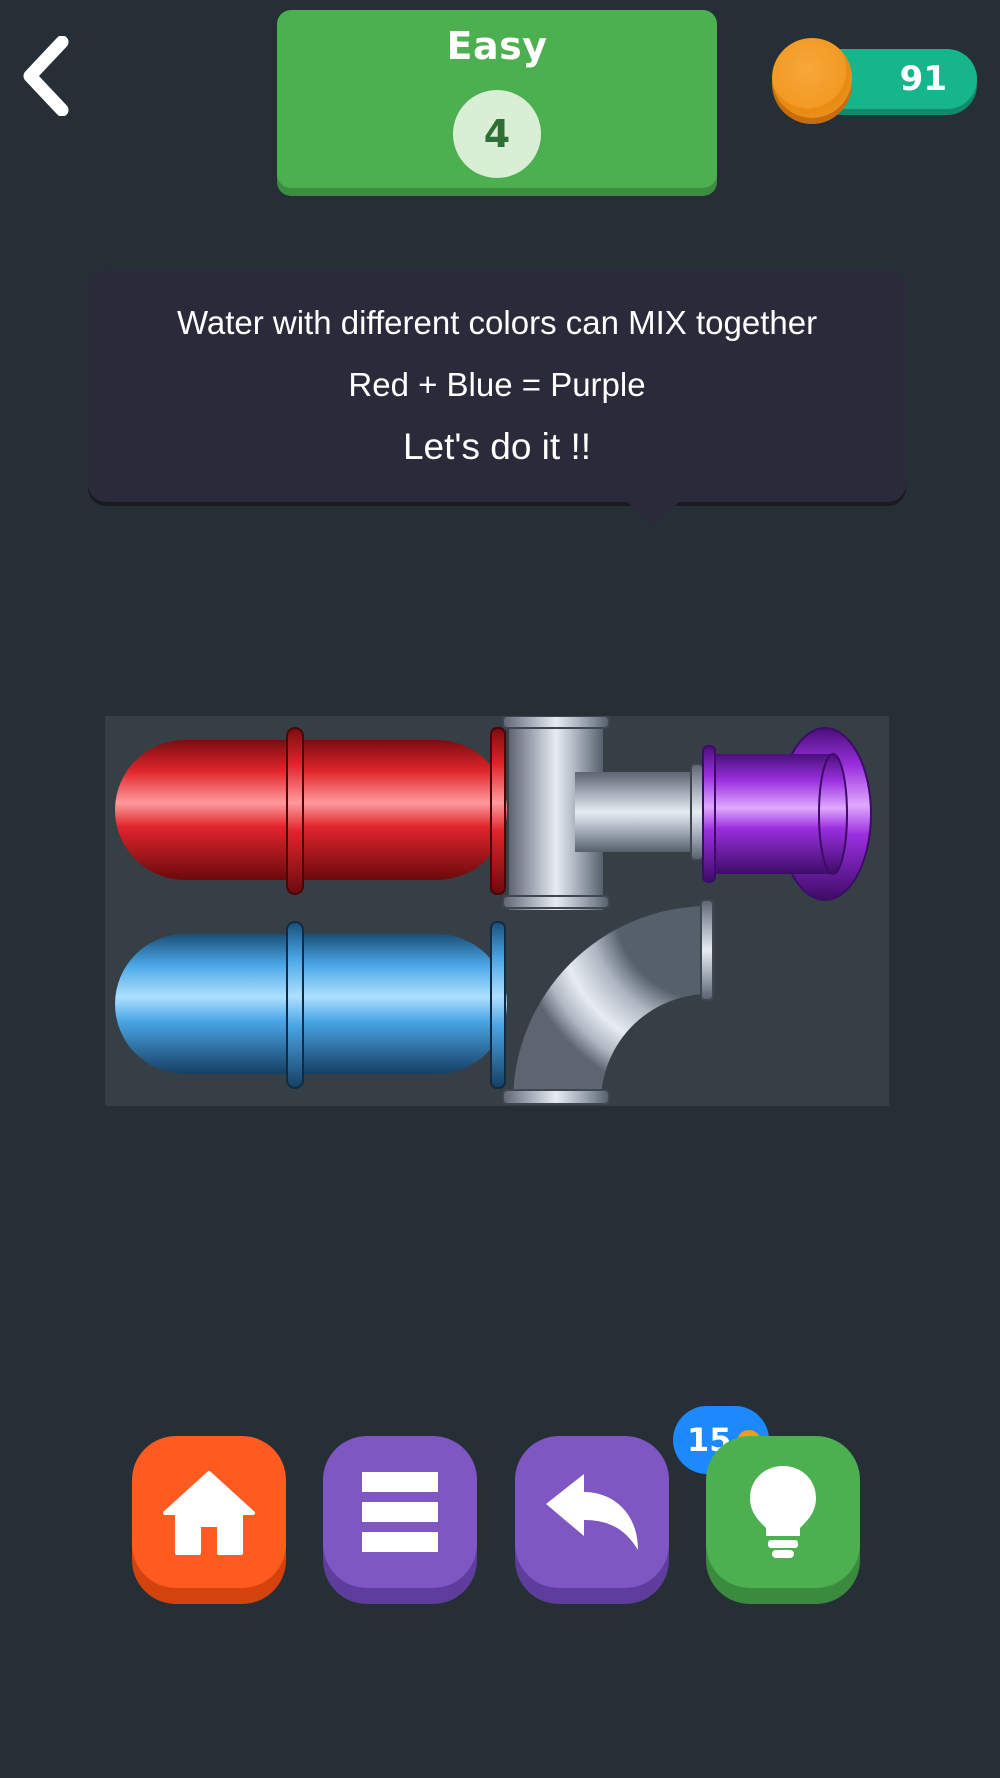  I want to click on undo-button, so click(592, 1512).